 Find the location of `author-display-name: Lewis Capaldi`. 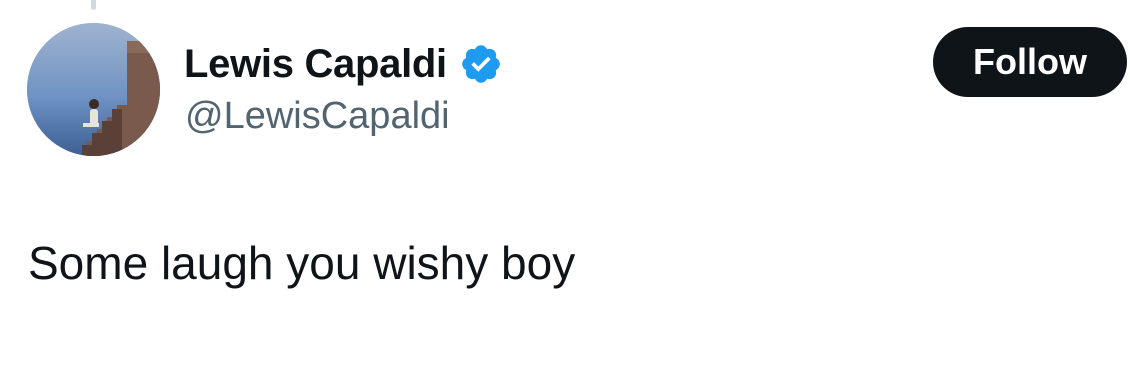

author-display-name: Lewis Capaldi is located at coordinates (315, 64).